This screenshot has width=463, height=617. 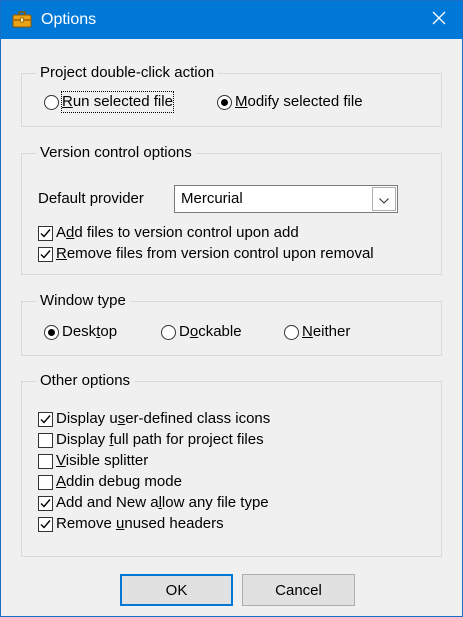 I want to click on close-button, so click(x=439, y=20).